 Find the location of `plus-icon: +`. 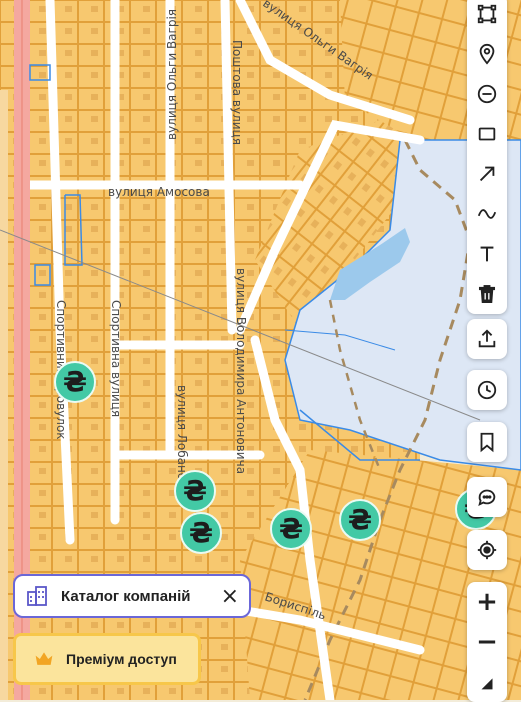

plus-icon: + is located at coordinates (487, 602).